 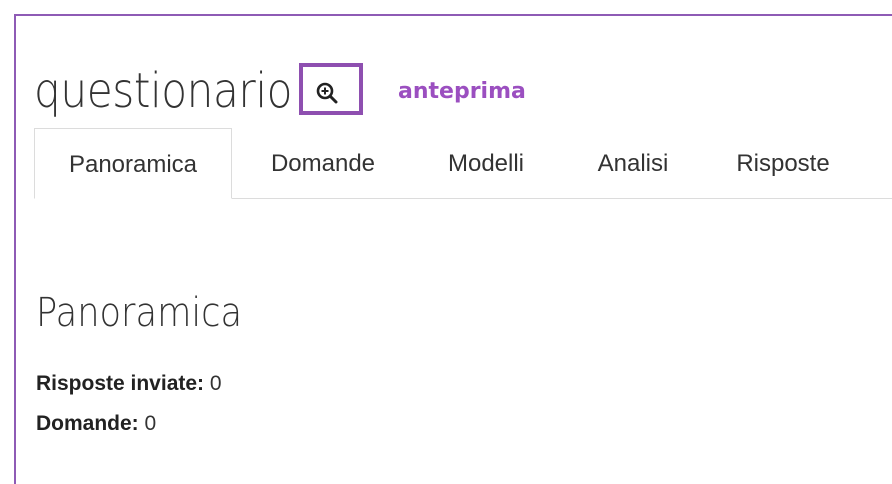 I want to click on page-title: questionario, so click(x=163, y=91).